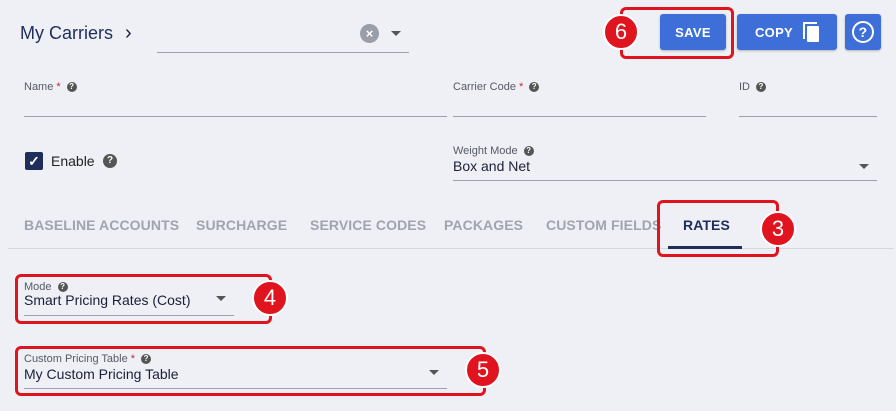  Describe the element at coordinates (774, 32) in the screenshot. I see `copy-button-label: COPY` at that location.